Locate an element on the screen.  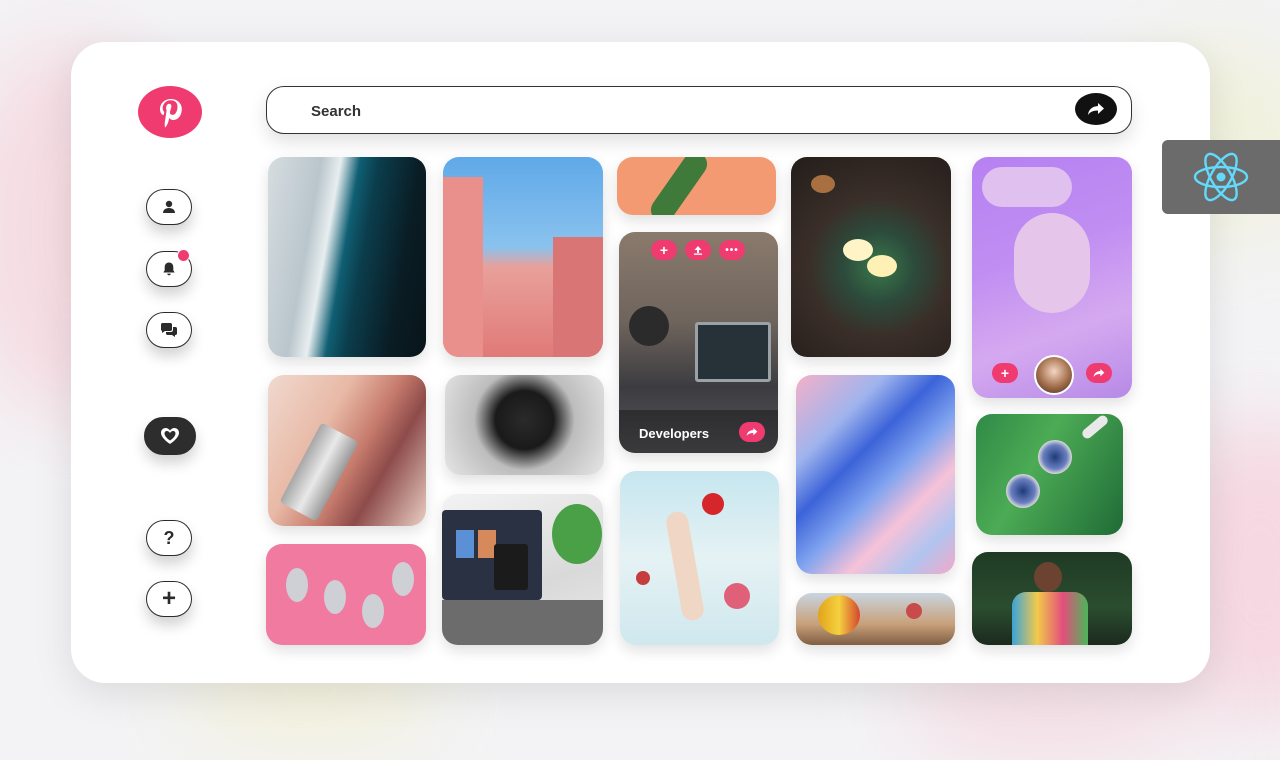
messages-button is located at coordinates (169, 330).